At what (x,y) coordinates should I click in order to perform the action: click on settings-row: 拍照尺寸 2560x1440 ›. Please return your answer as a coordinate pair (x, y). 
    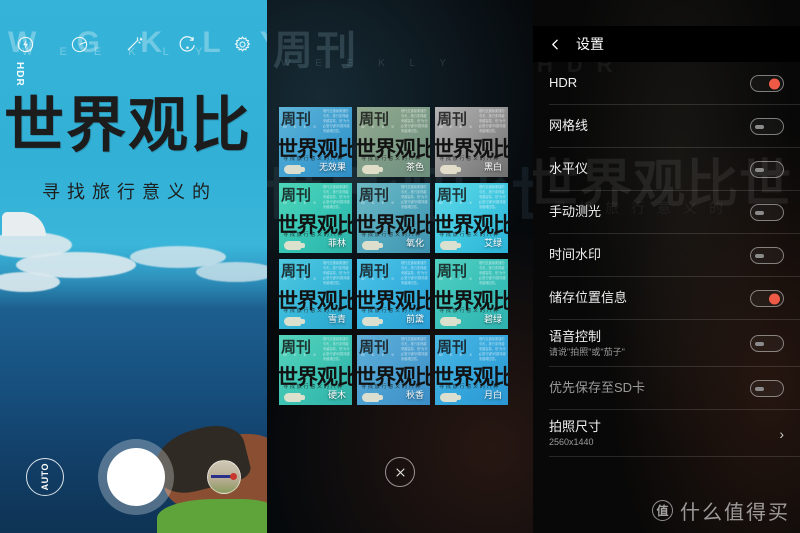
    Looking at the image, I should click on (666, 433).